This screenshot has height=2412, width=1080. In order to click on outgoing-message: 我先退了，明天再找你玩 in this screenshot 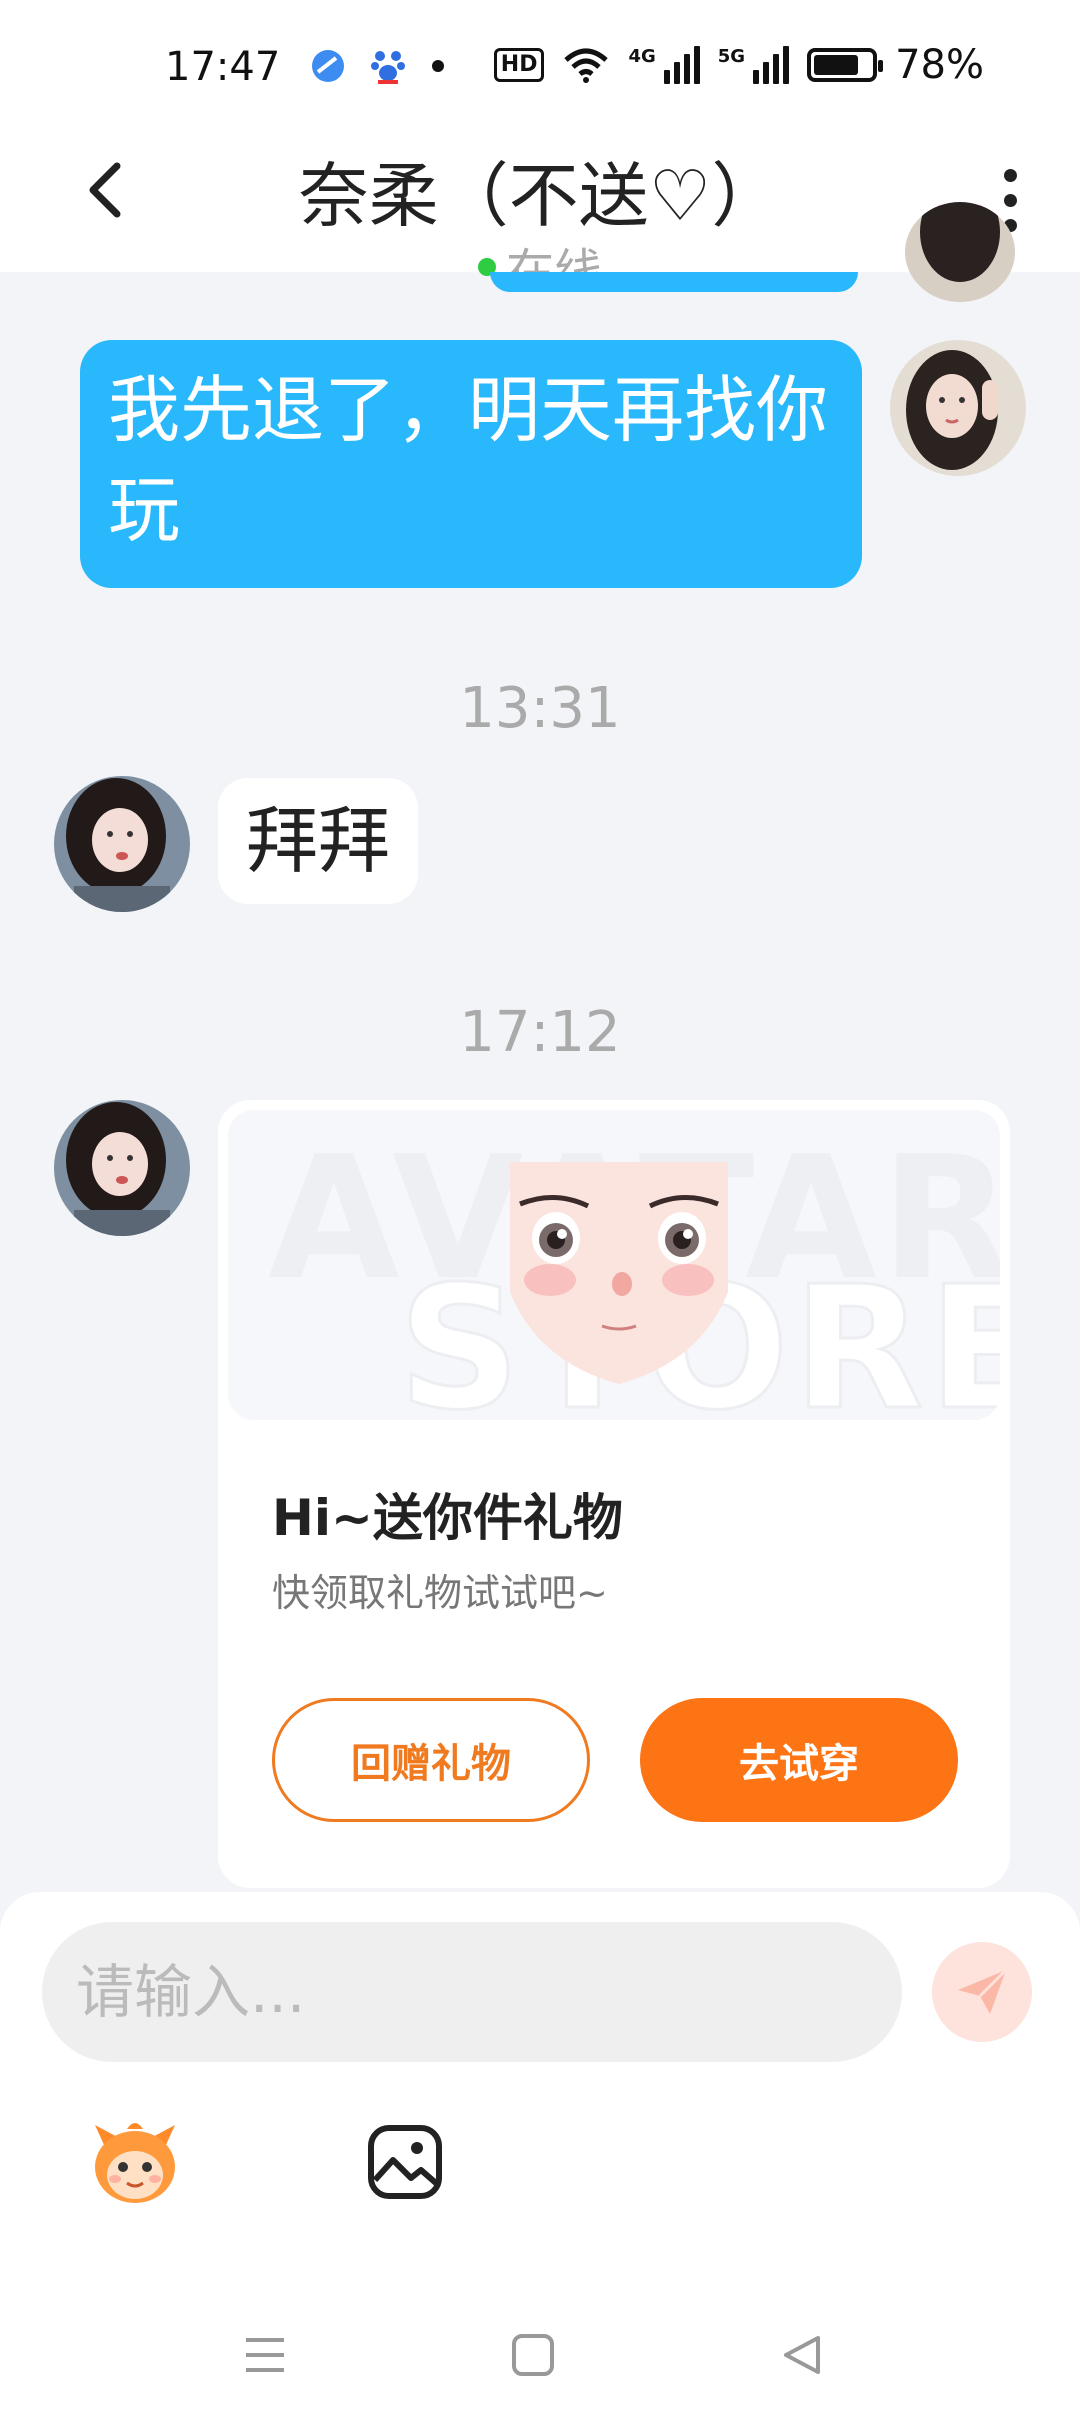, I will do `click(471, 464)`.